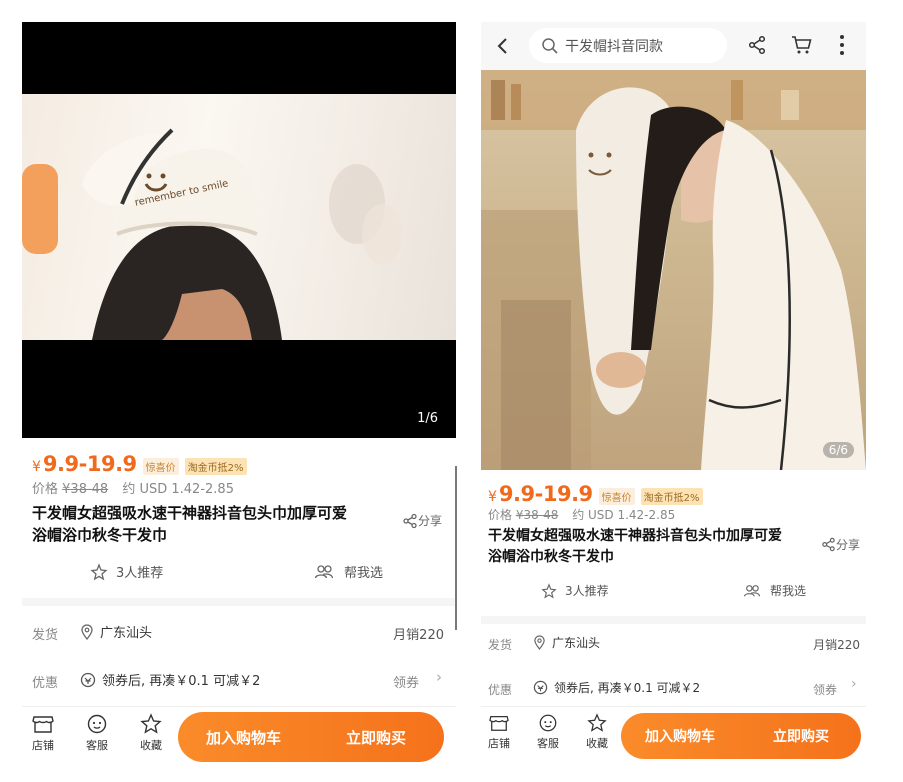 The image size is (903, 782). Describe the element at coordinates (836, 645) in the screenshot. I see `monthly-sales: 月销220` at that location.